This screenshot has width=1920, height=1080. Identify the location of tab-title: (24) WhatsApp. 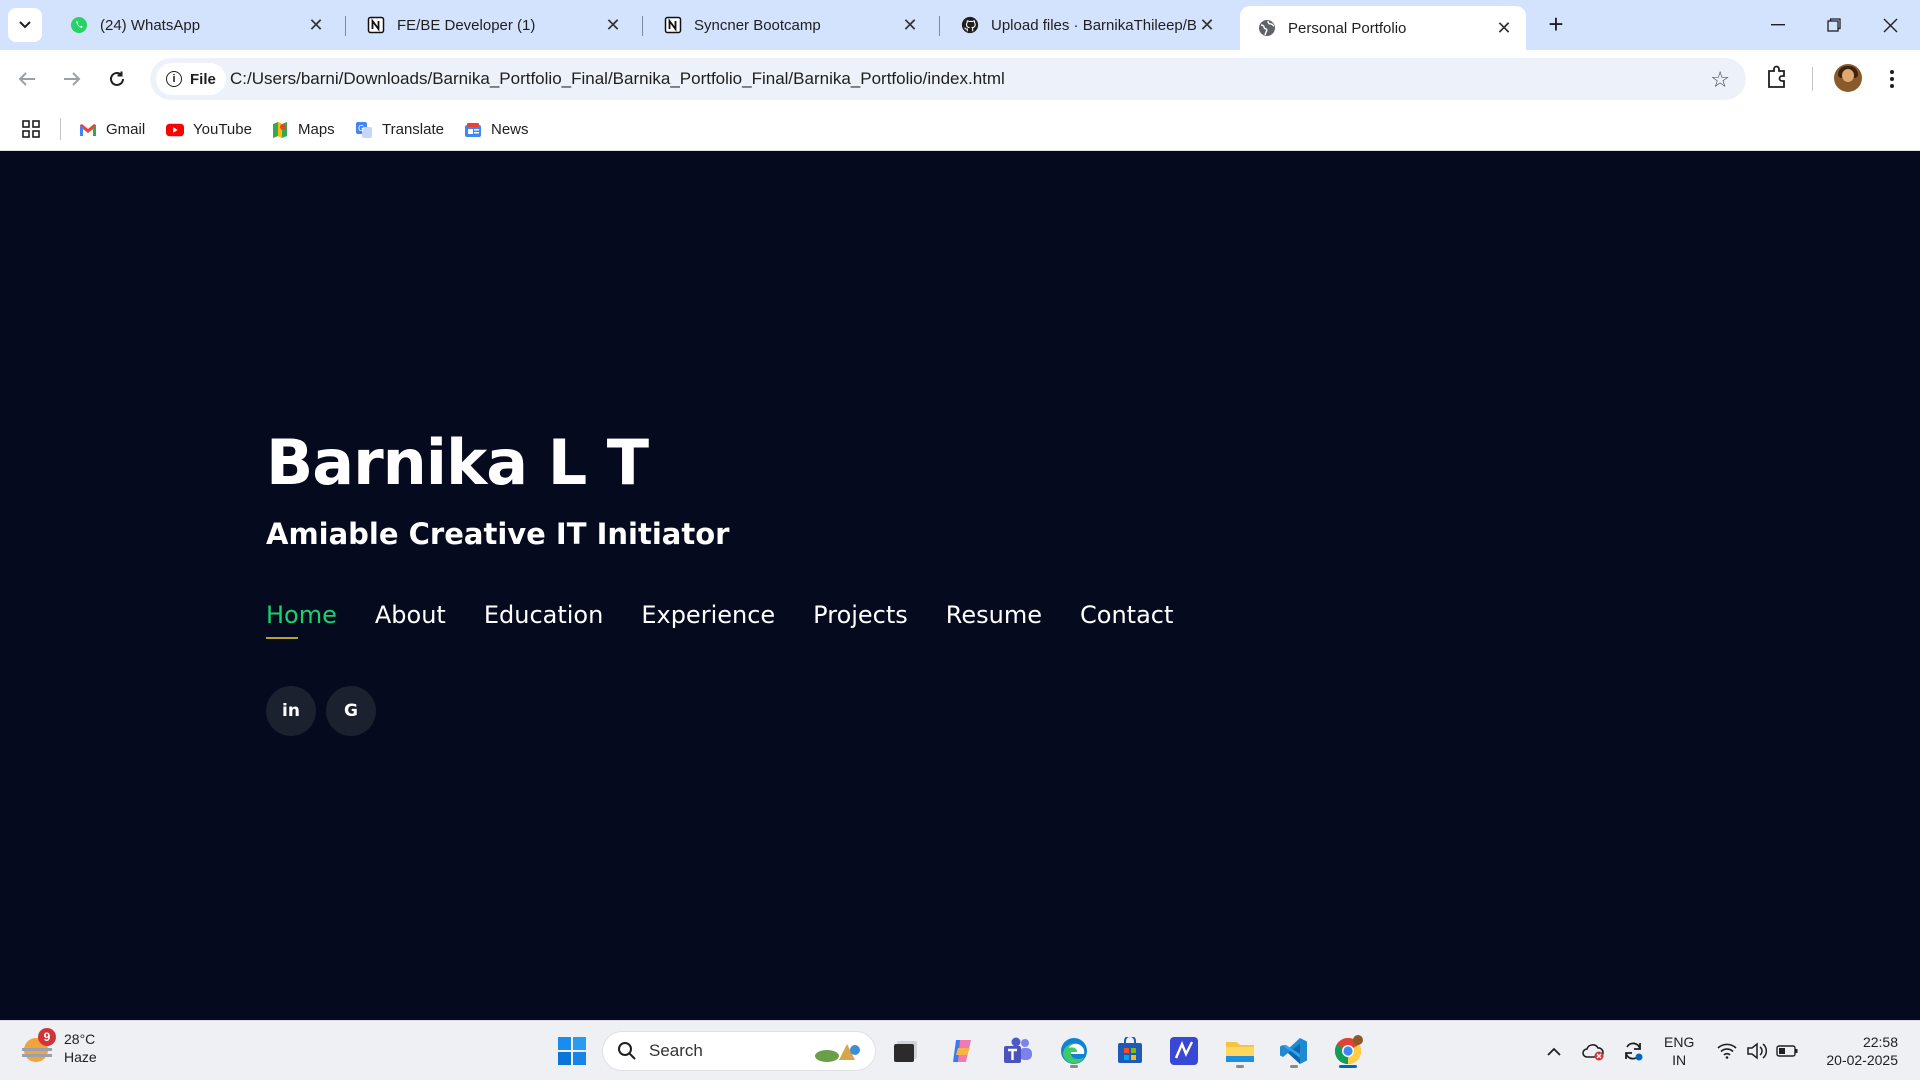
(150, 25).